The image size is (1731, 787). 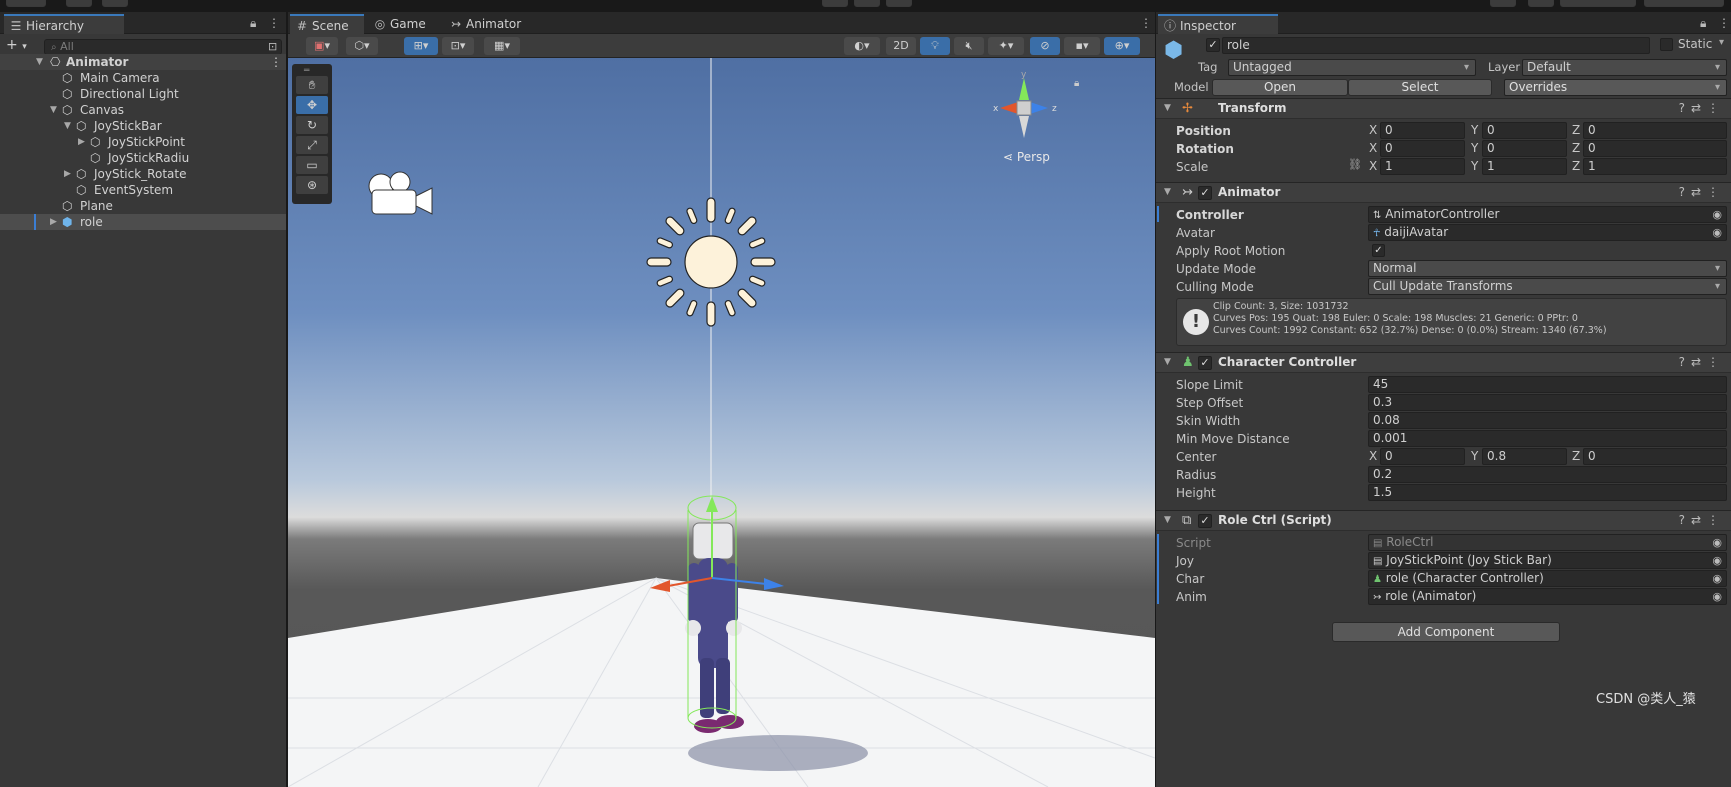 What do you see at coordinates (312, 145) in the screenshot?
I see `scale-tool-button: ⤢` at bounding box center [312, 145].